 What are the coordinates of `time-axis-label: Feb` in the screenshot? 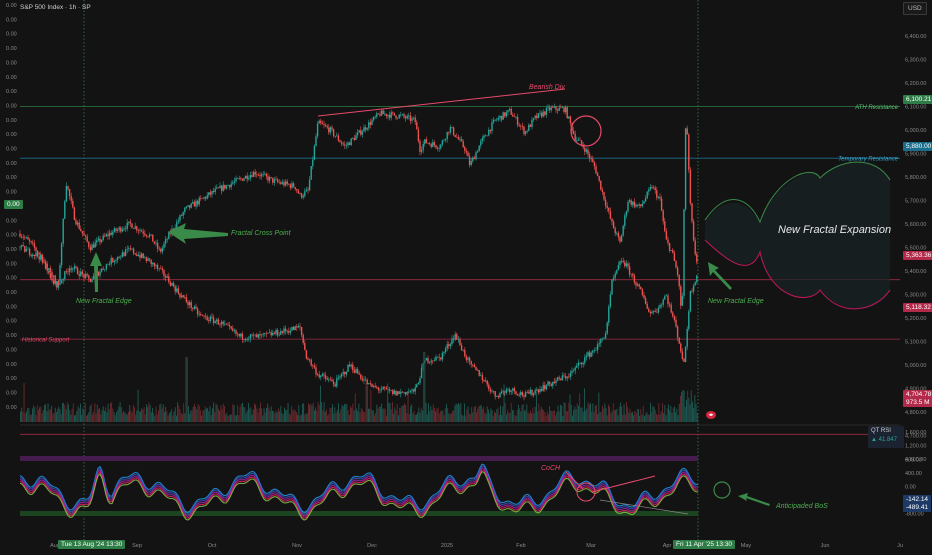 It's located at (520, 546).